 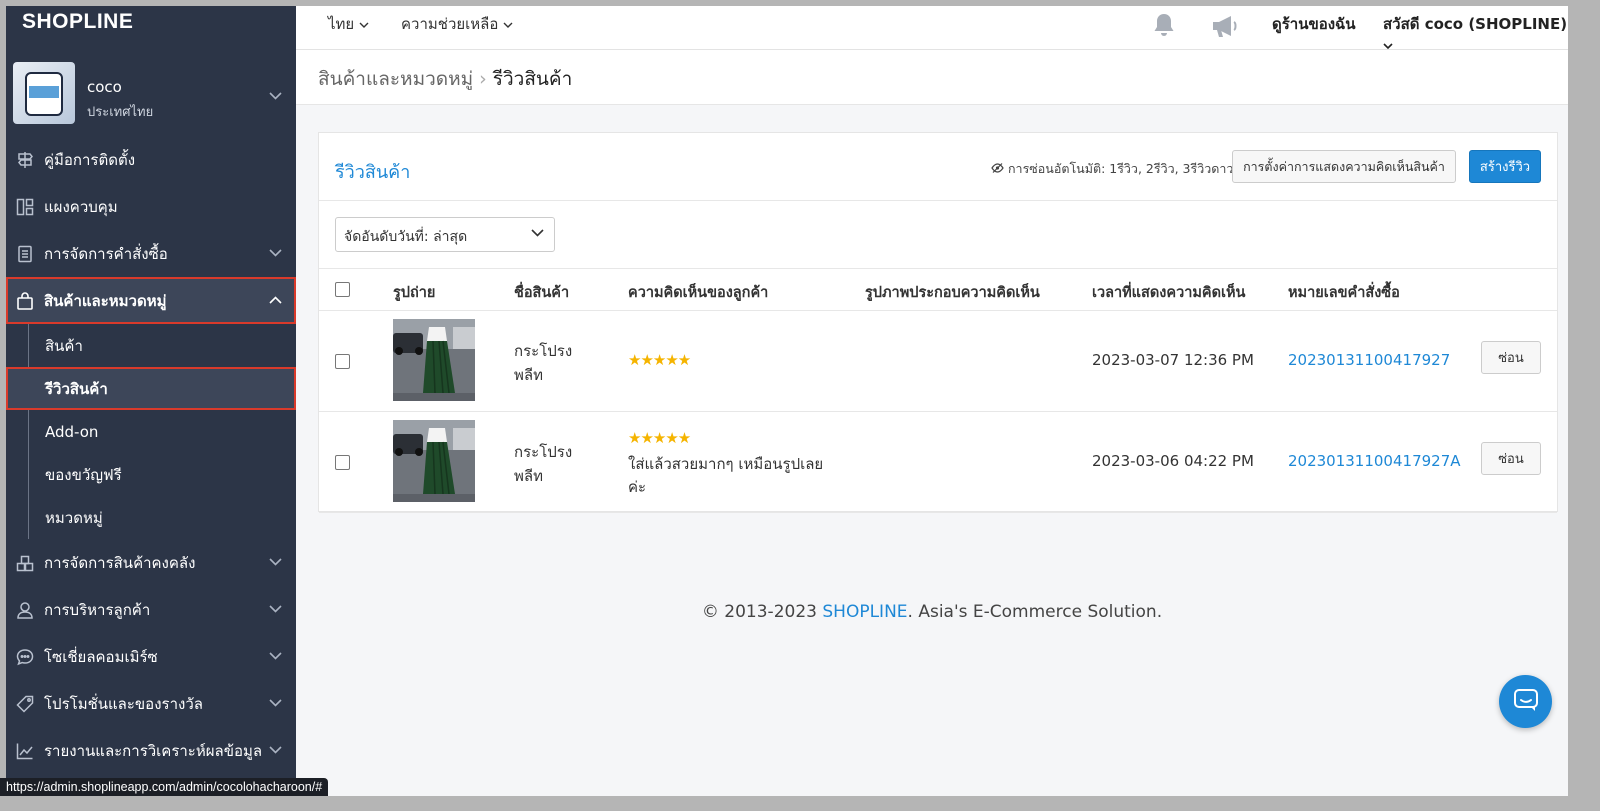 What do you see at coordinates (1374, 461) in the screenshot?
I see `order-number-link: 20230131100417927A` at bounding box center [1374, 461].